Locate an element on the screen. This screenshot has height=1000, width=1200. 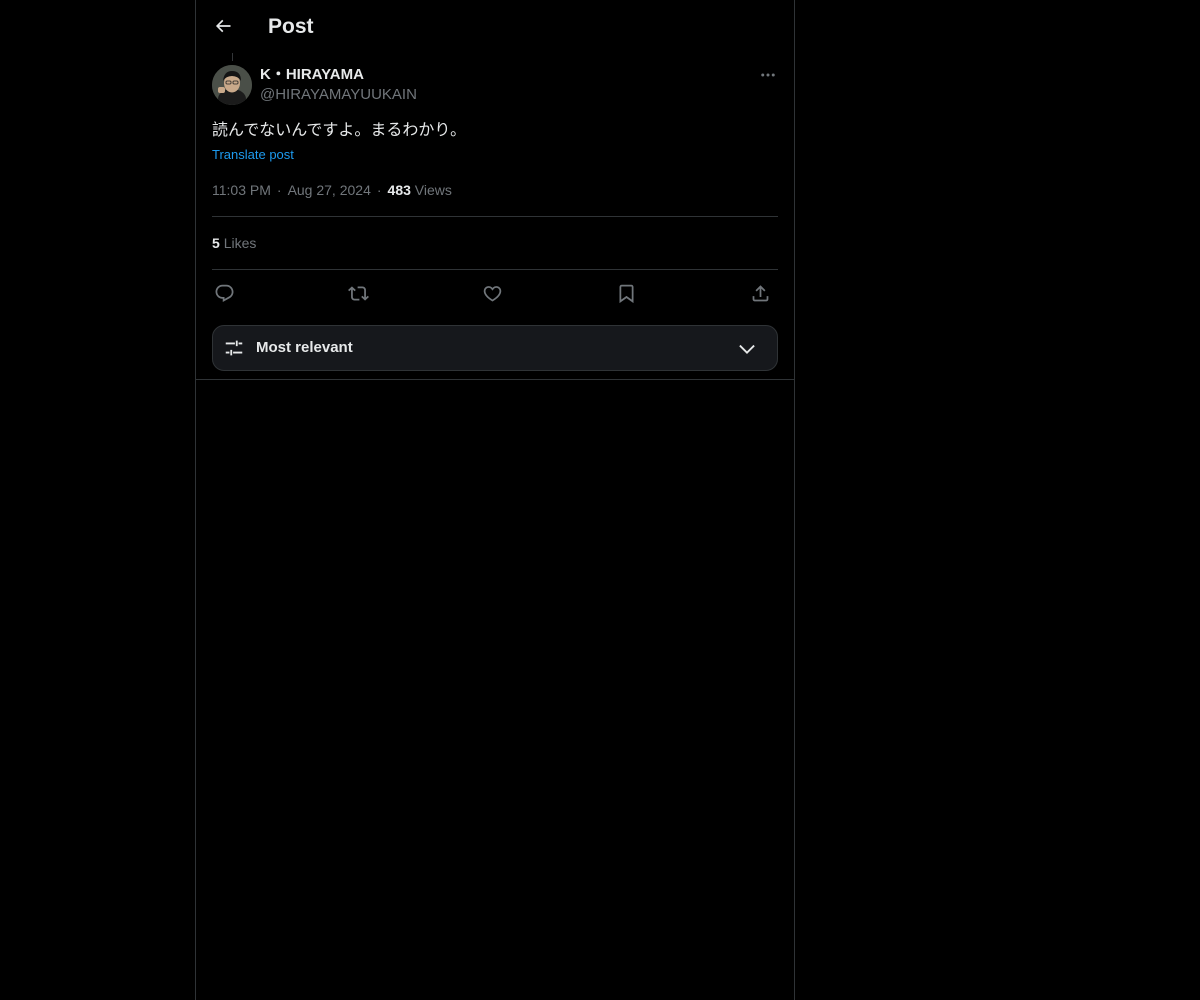
bookmark-button is located at coordinates (626, 293).